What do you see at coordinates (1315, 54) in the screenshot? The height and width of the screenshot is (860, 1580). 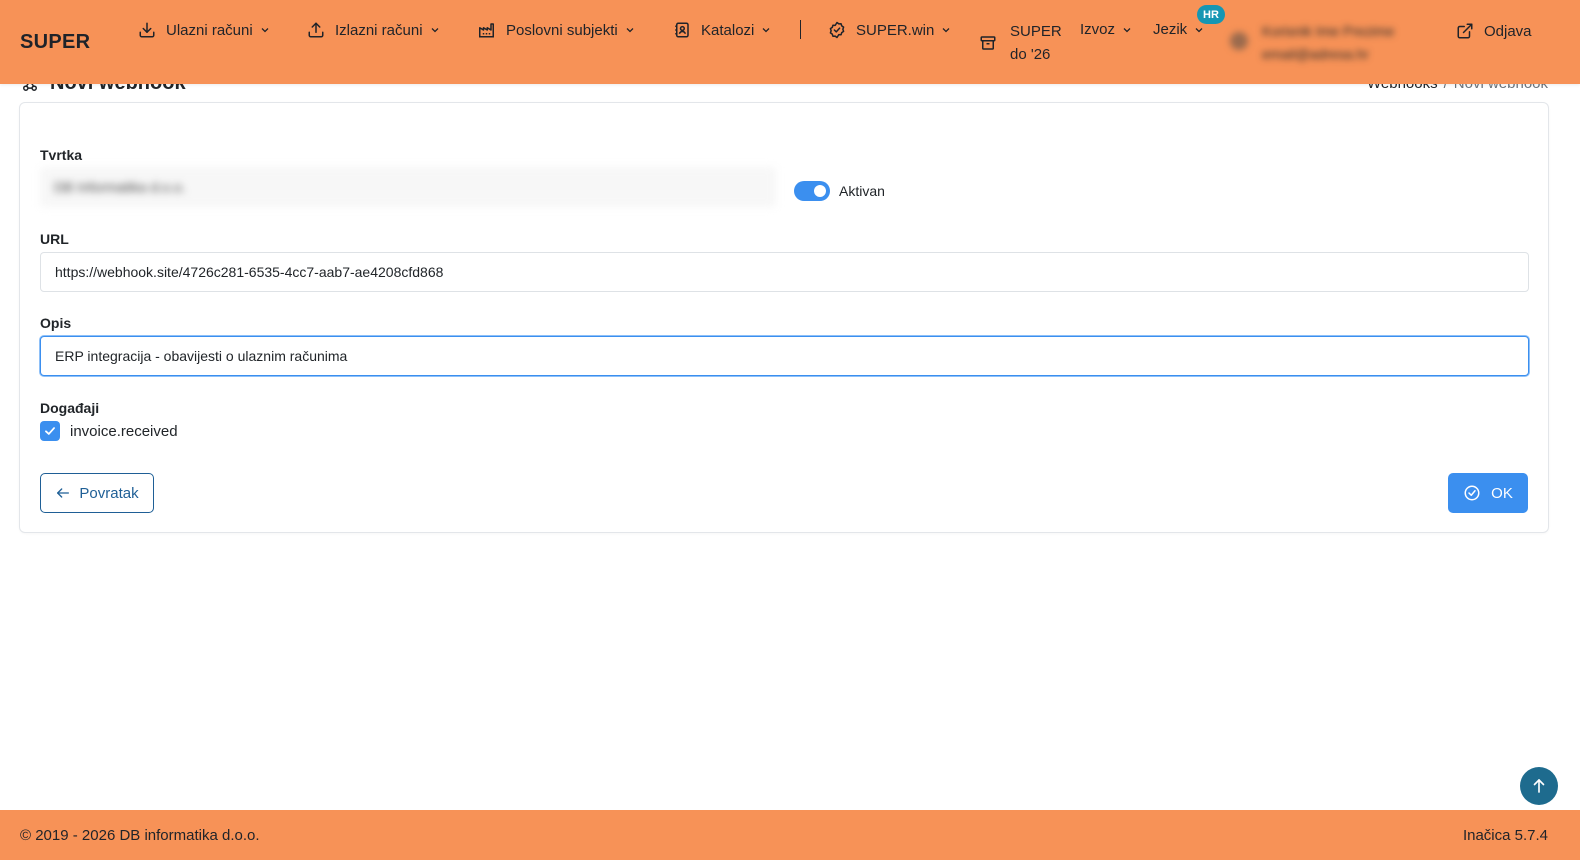 I see `user-email: email@adresa.hr` at bounding box center [1315, 54].